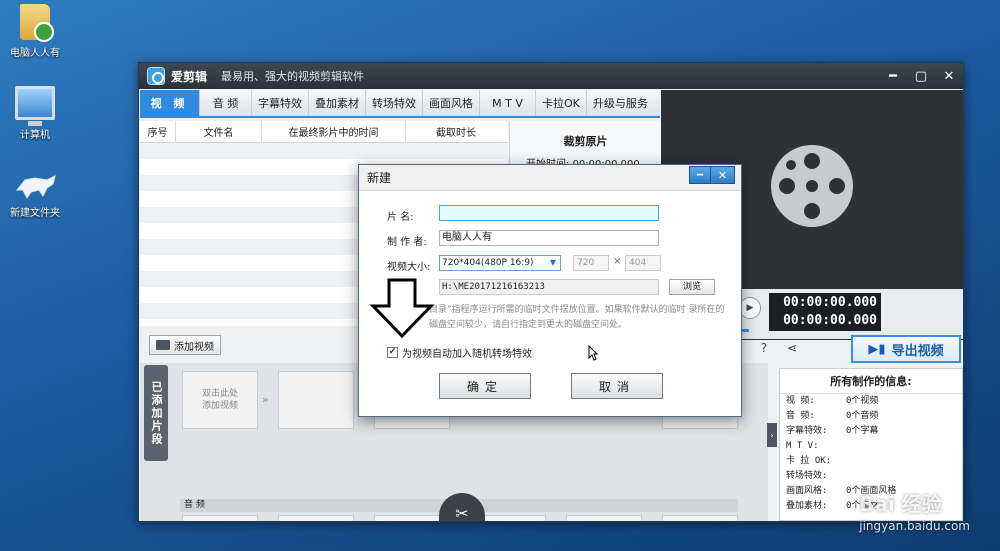 This screenshot has width=1000, height=551. I want to click on app-logo-icon, so click(156, 76).